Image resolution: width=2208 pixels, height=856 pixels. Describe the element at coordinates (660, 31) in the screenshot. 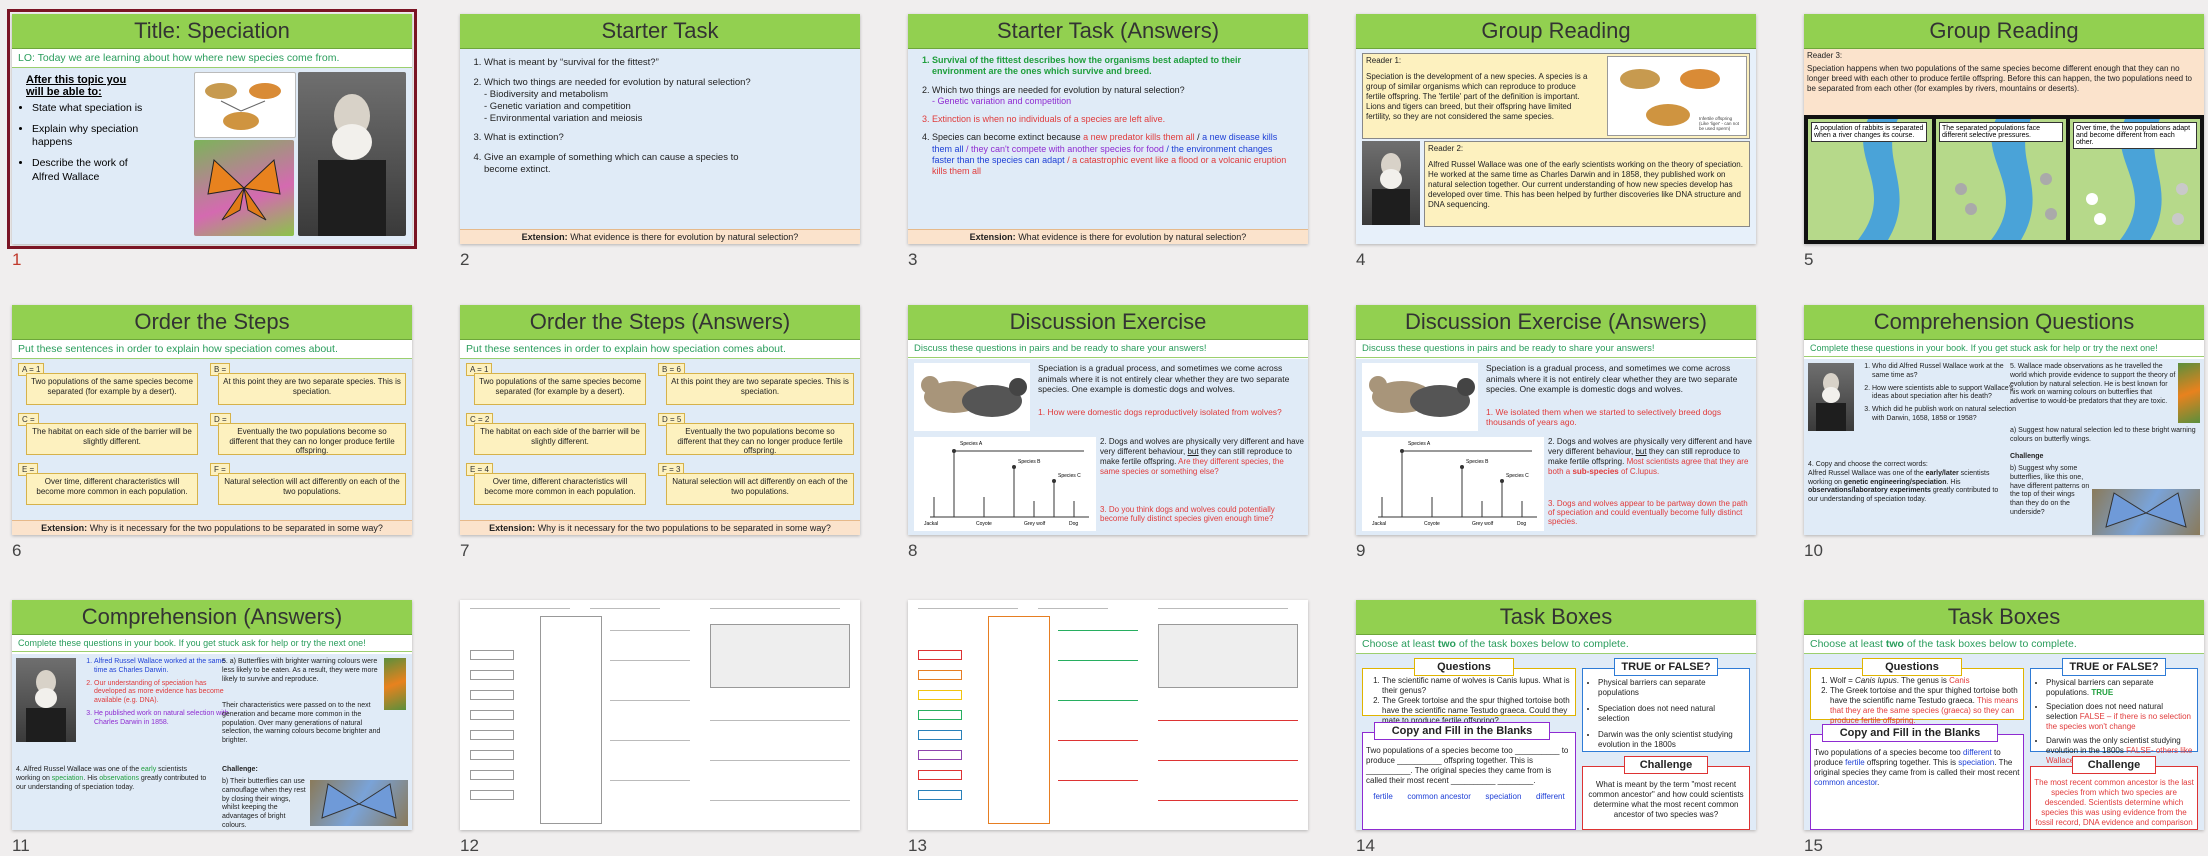

I see `slide-title: Starter Task` at that location.